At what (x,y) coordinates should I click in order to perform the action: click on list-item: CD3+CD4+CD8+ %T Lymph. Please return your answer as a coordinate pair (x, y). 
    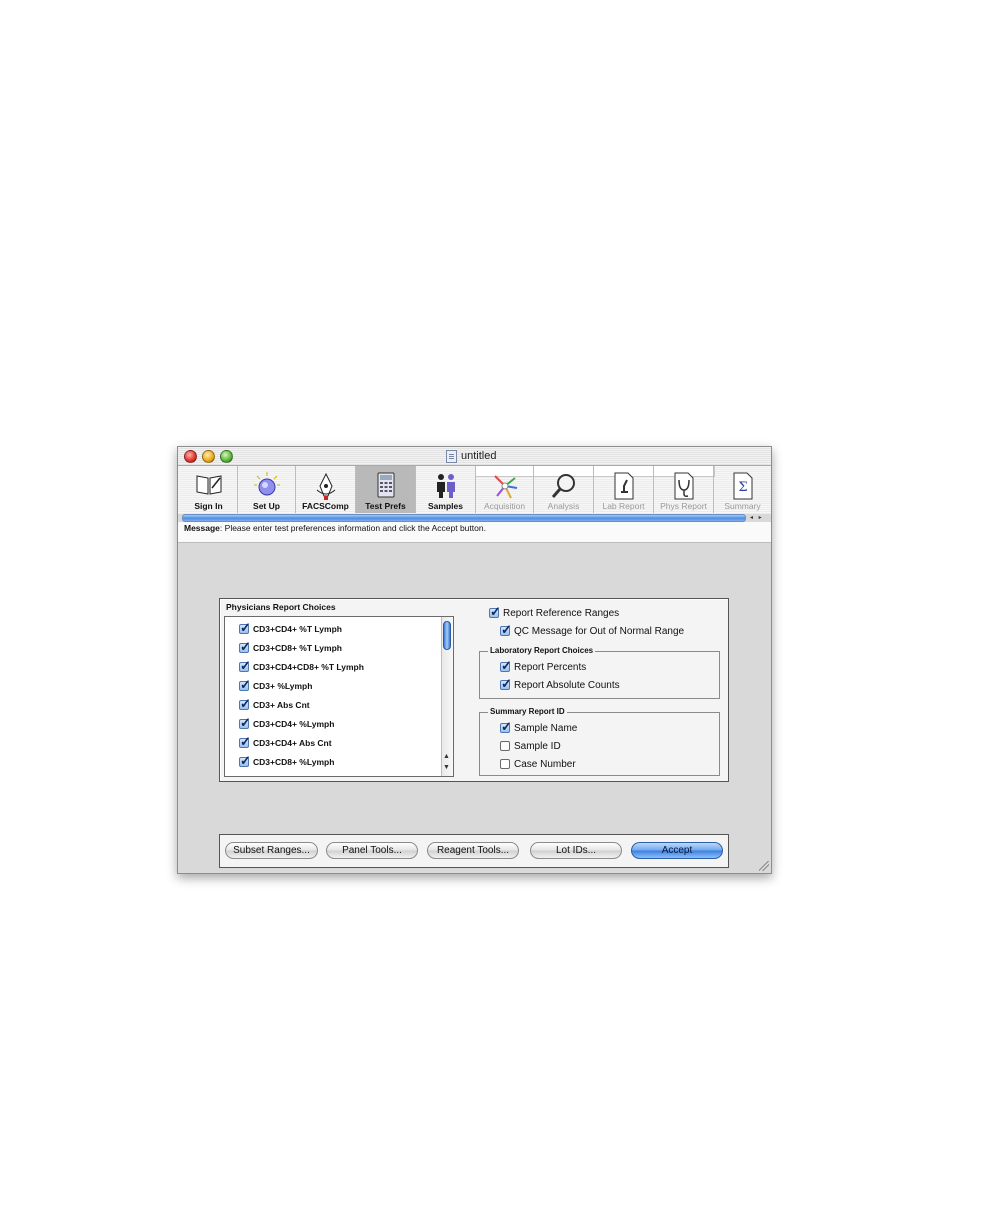
    Looking at the image, I should click on (301, 667).